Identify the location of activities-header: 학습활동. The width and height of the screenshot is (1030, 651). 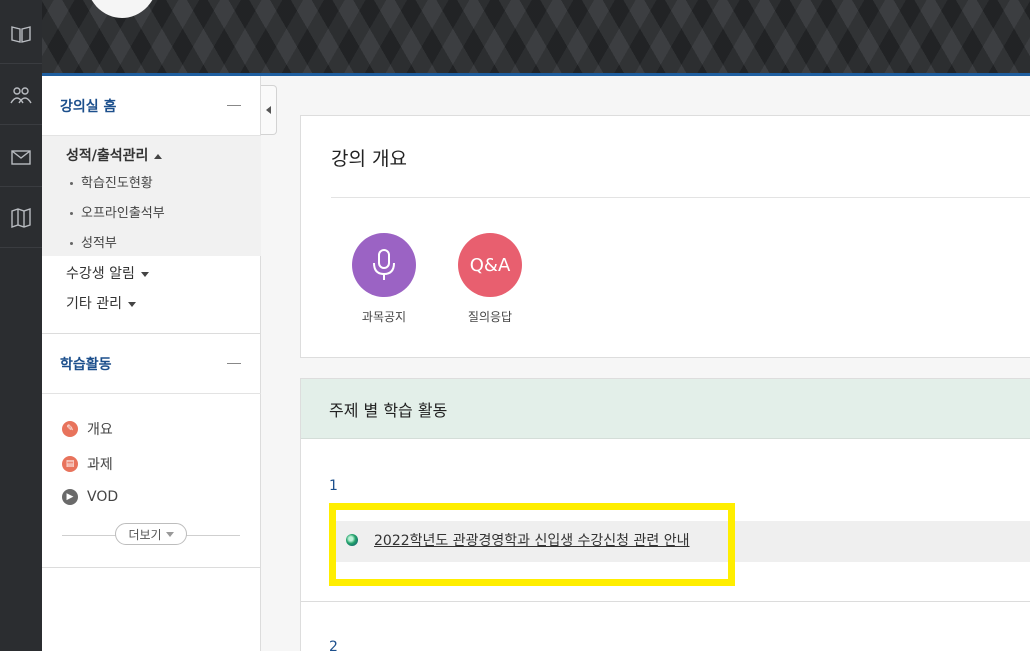
(151, 364).